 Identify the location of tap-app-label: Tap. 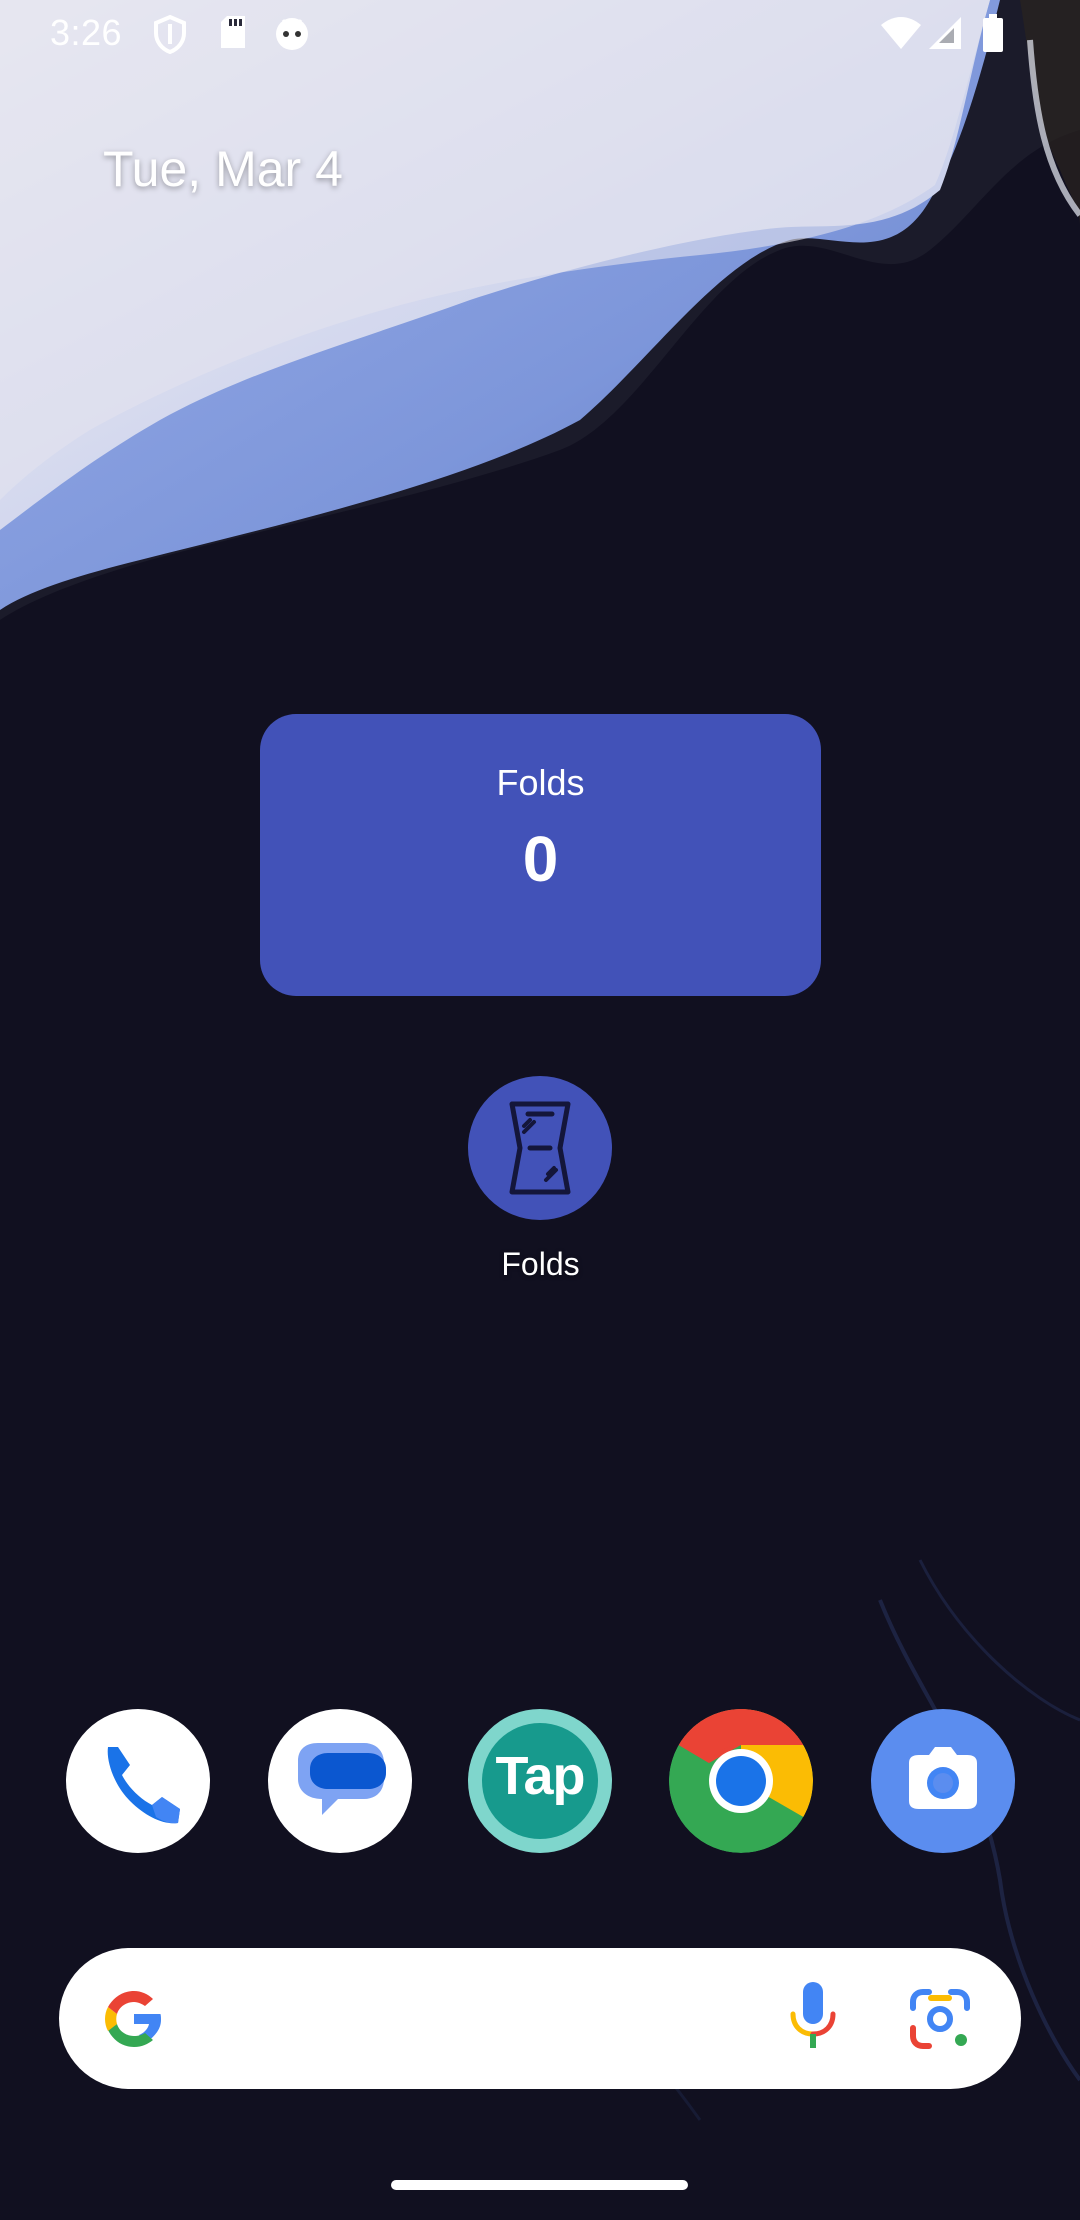
(540, 1776).